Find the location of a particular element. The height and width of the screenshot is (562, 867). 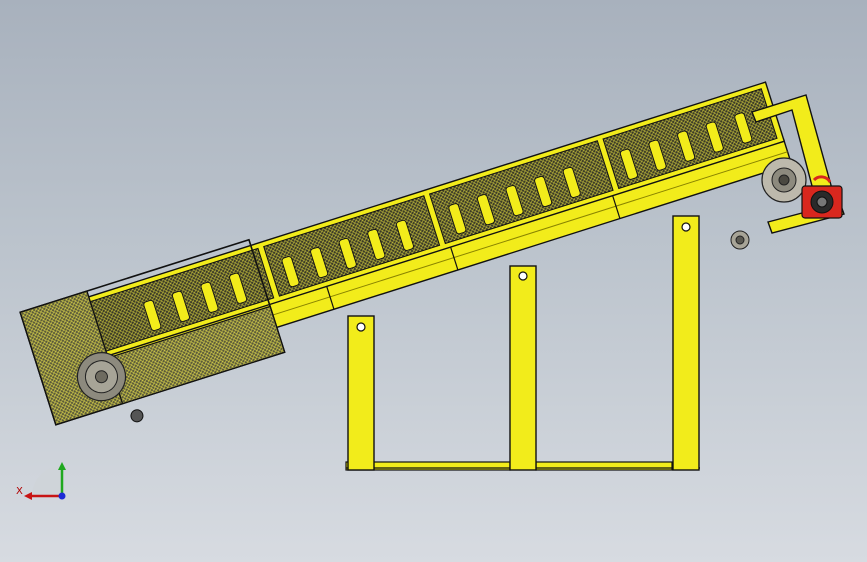

coordinate-triad-icon is located at coordinates (45, 481).